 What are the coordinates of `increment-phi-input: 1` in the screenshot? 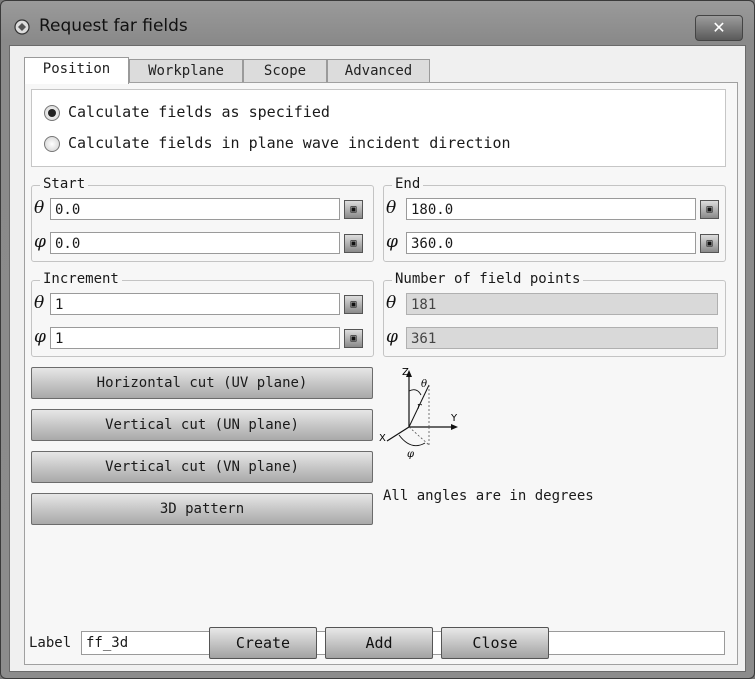 It's located at (195, 338).